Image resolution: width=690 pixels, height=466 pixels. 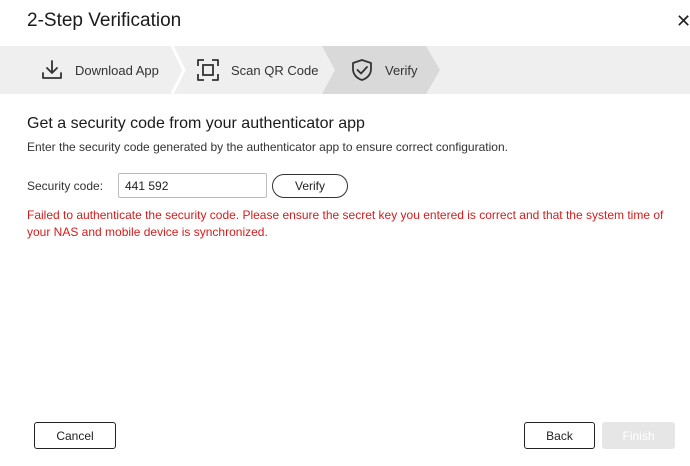 I want to click on shield-check-icon, so click(x=362, y=70).